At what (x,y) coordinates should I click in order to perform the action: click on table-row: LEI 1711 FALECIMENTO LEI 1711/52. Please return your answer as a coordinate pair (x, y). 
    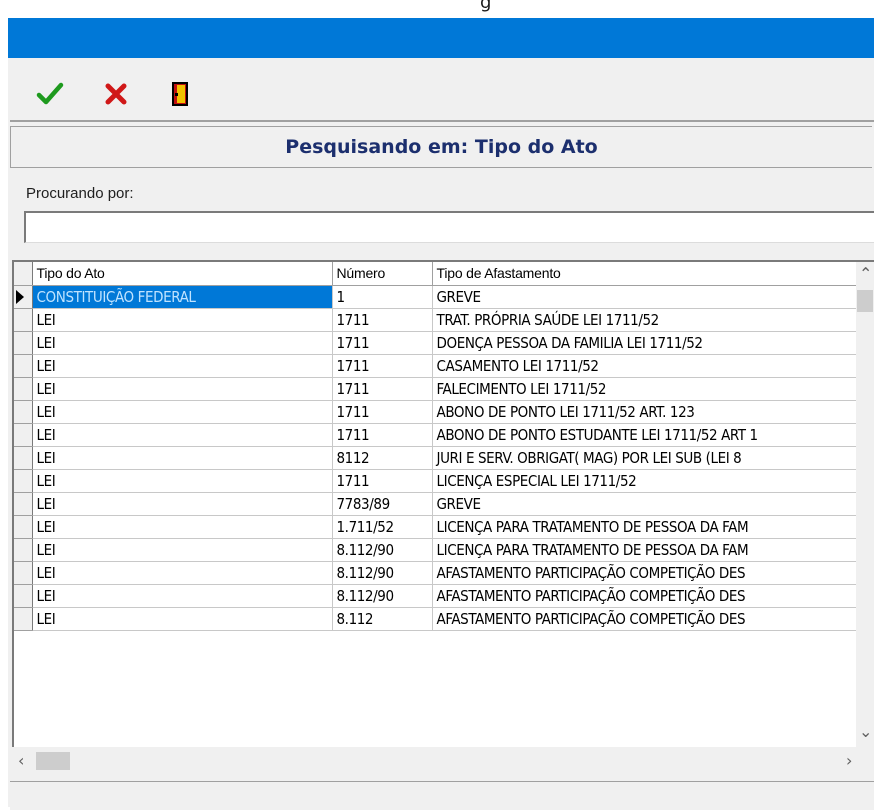
    Looking at the image, I should click on (443, 389).